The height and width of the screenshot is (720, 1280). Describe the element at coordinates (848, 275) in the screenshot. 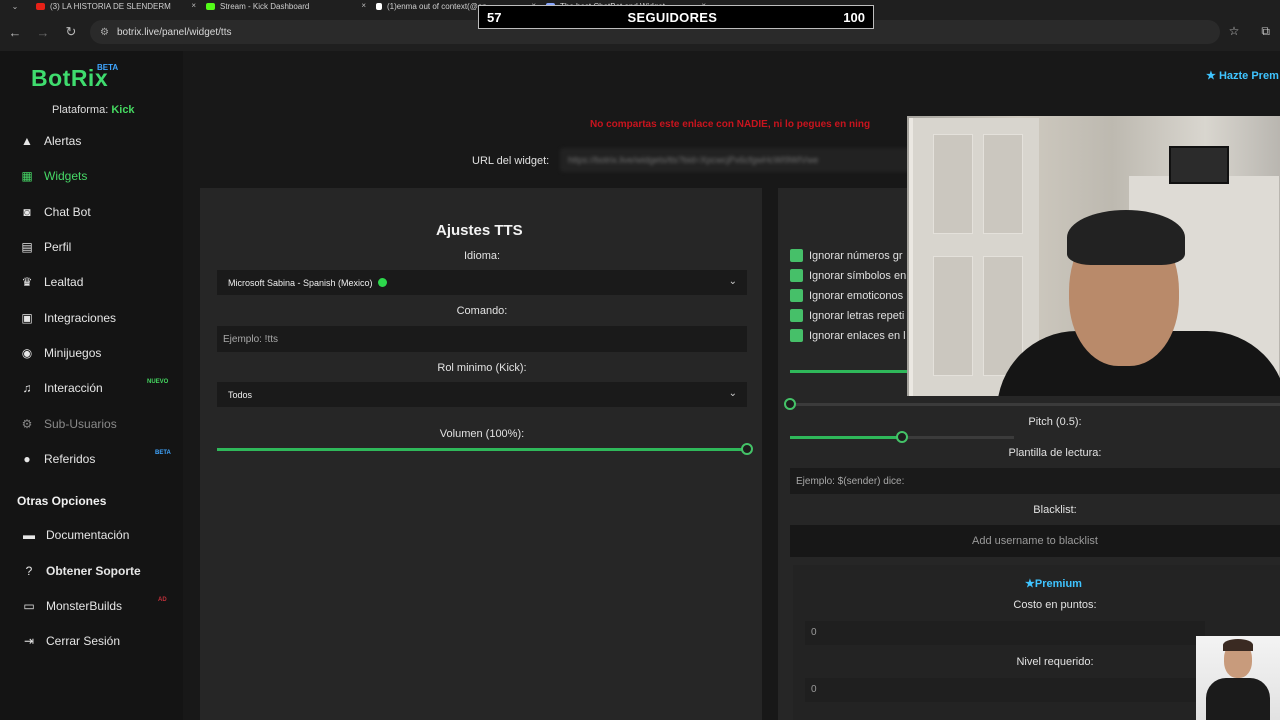

I see `ignore-symbols-checkbox: Ignorar símbolos en` at that location.